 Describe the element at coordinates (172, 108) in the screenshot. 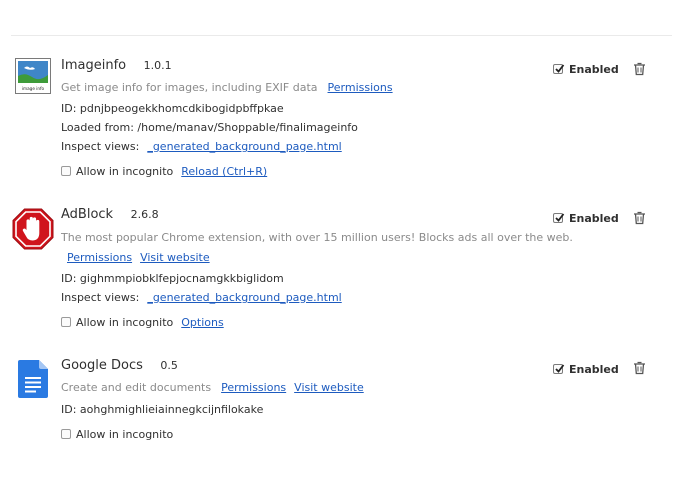

I see `extension-id: ID: pdnjbpeogekkhomcdkibogidpbffpkae` at that location.